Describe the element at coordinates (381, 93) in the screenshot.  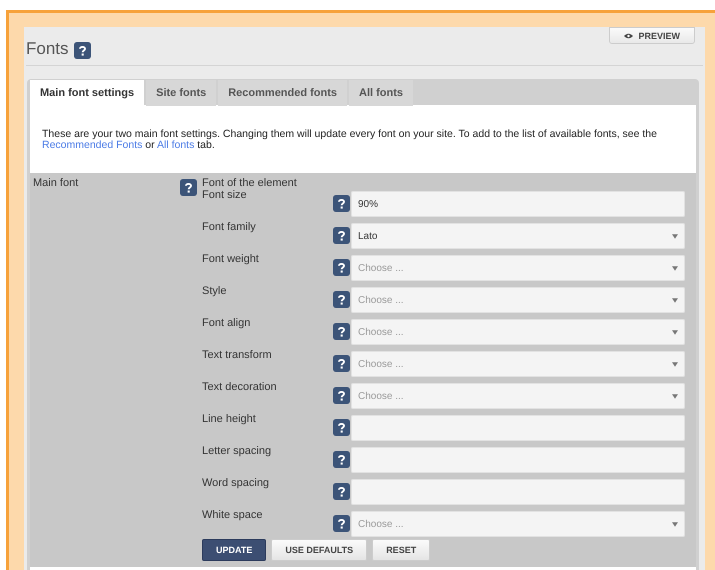
I see `tab: All fonts` at that location.